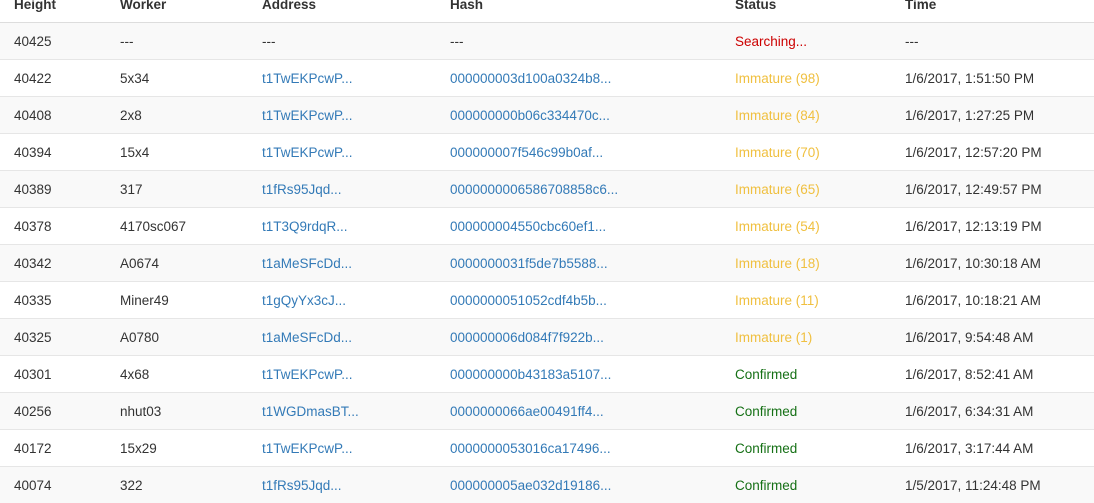 This screenshot has height=503, width=1094. What do you see at coordinates (806, 78) in the screenshot?
I see `status-cell: Immature (98)` at bounding box center [806, 78].